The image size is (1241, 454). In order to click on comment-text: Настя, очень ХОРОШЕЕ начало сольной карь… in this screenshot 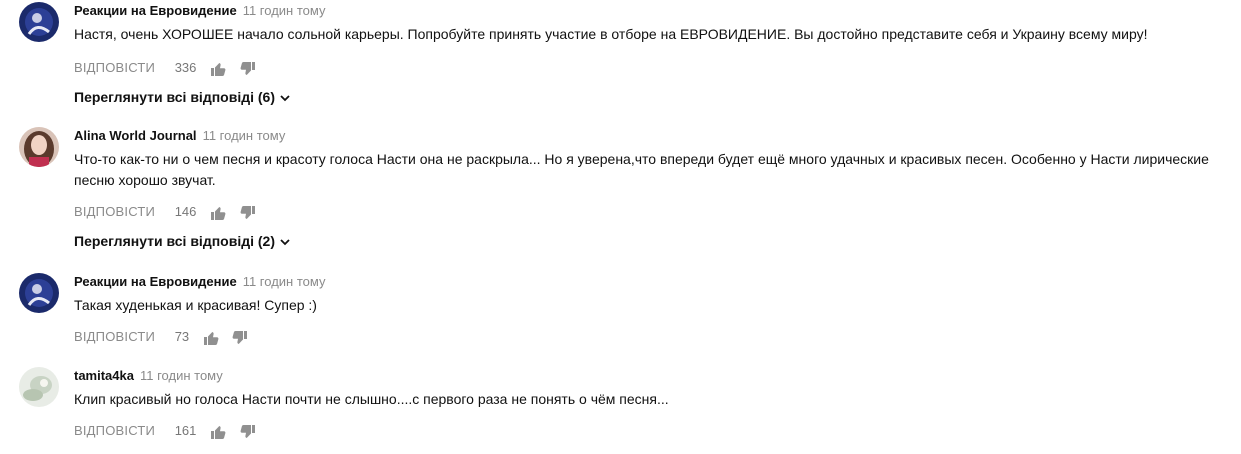, I will do `click(611, 34)`.